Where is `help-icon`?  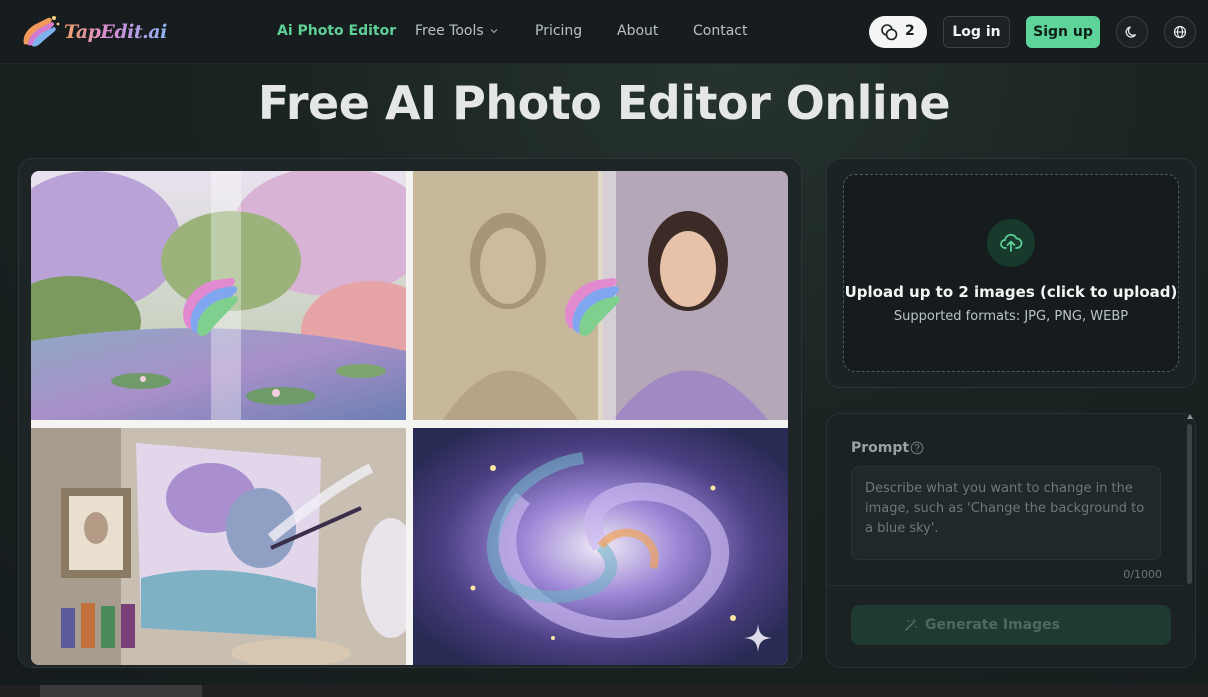
help-icon is located at coordinates (917, 448).